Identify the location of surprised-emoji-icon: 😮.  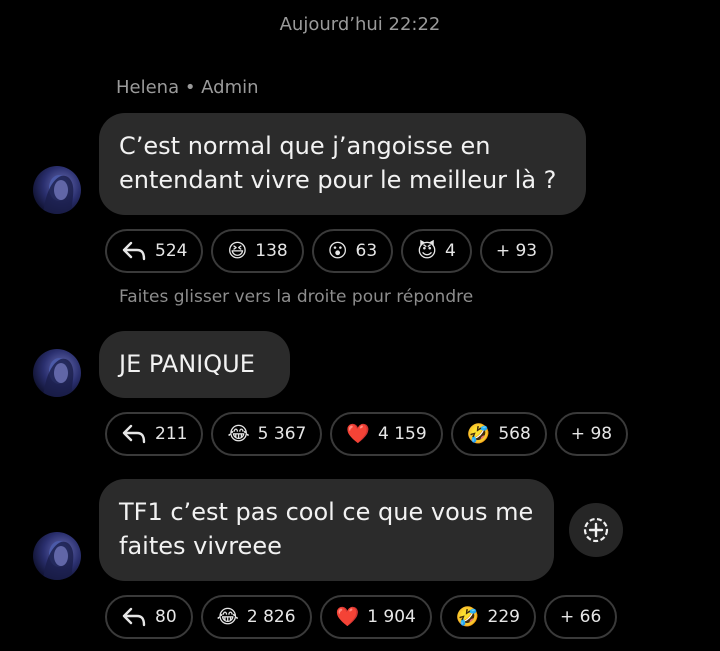
(337, 250).